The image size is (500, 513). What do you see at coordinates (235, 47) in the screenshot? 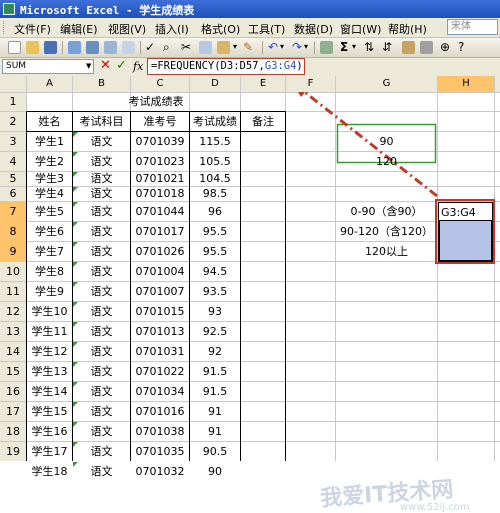
I see `paste-dropdown-icon: ▾` at bounding box center [235, 47].